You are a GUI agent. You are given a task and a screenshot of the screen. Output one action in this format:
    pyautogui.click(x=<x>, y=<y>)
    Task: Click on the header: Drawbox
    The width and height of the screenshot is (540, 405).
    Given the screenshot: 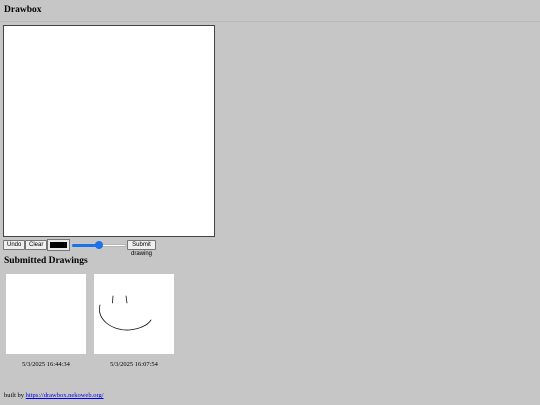 What is the action you would take?
    pyautogui.click(x=270, y=11)
    